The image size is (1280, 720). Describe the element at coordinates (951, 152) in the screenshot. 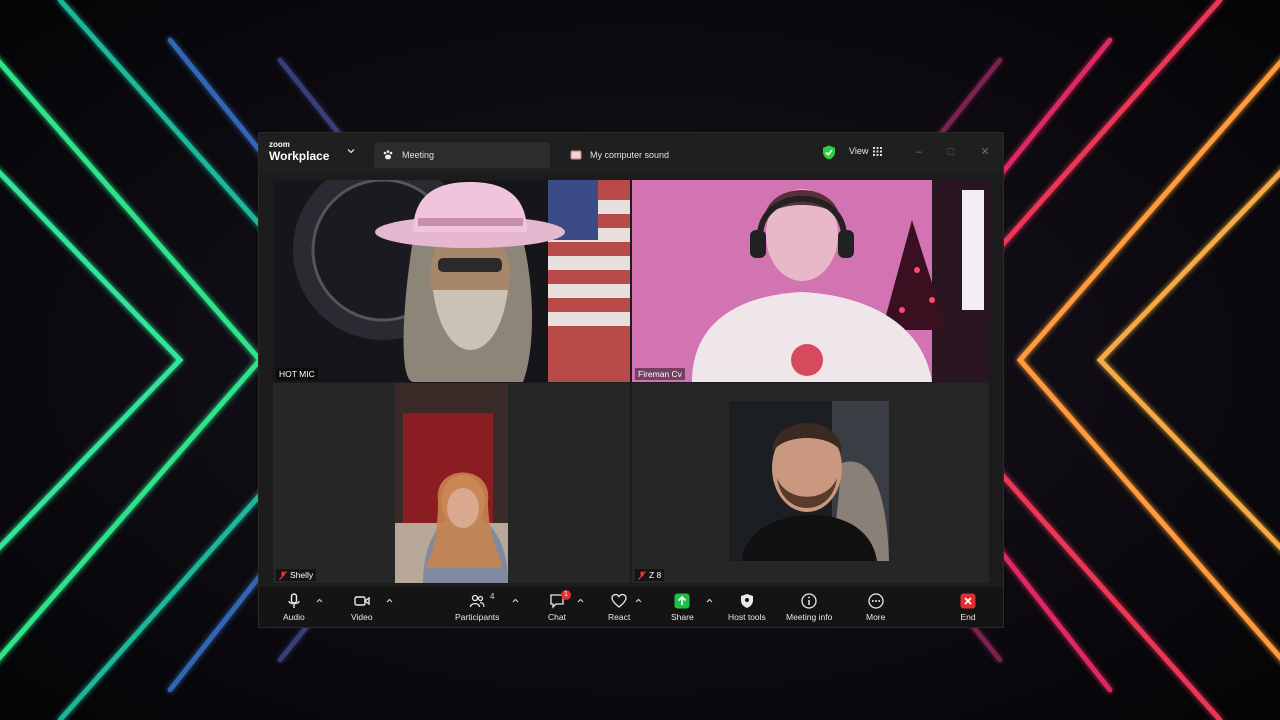

I see `maximize-icon: □` at that location.